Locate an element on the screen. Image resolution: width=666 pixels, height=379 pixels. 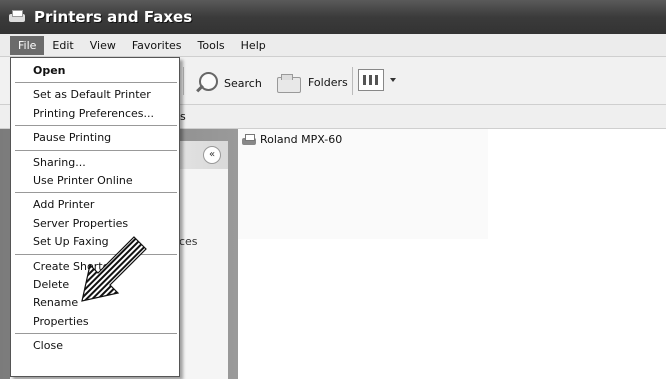
folders-button: Folders is located at coordinates (312, 82).